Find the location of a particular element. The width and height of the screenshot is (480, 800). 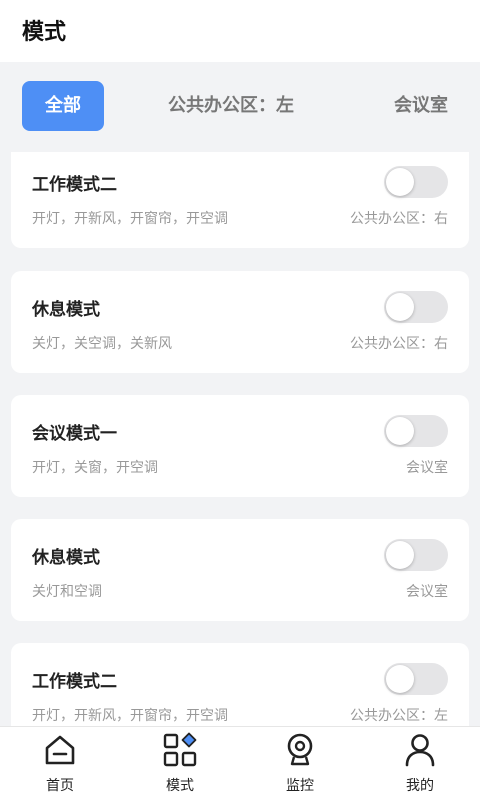

mode-description: 关灯，关空调，关新风 is located at coordinates (102, 344).